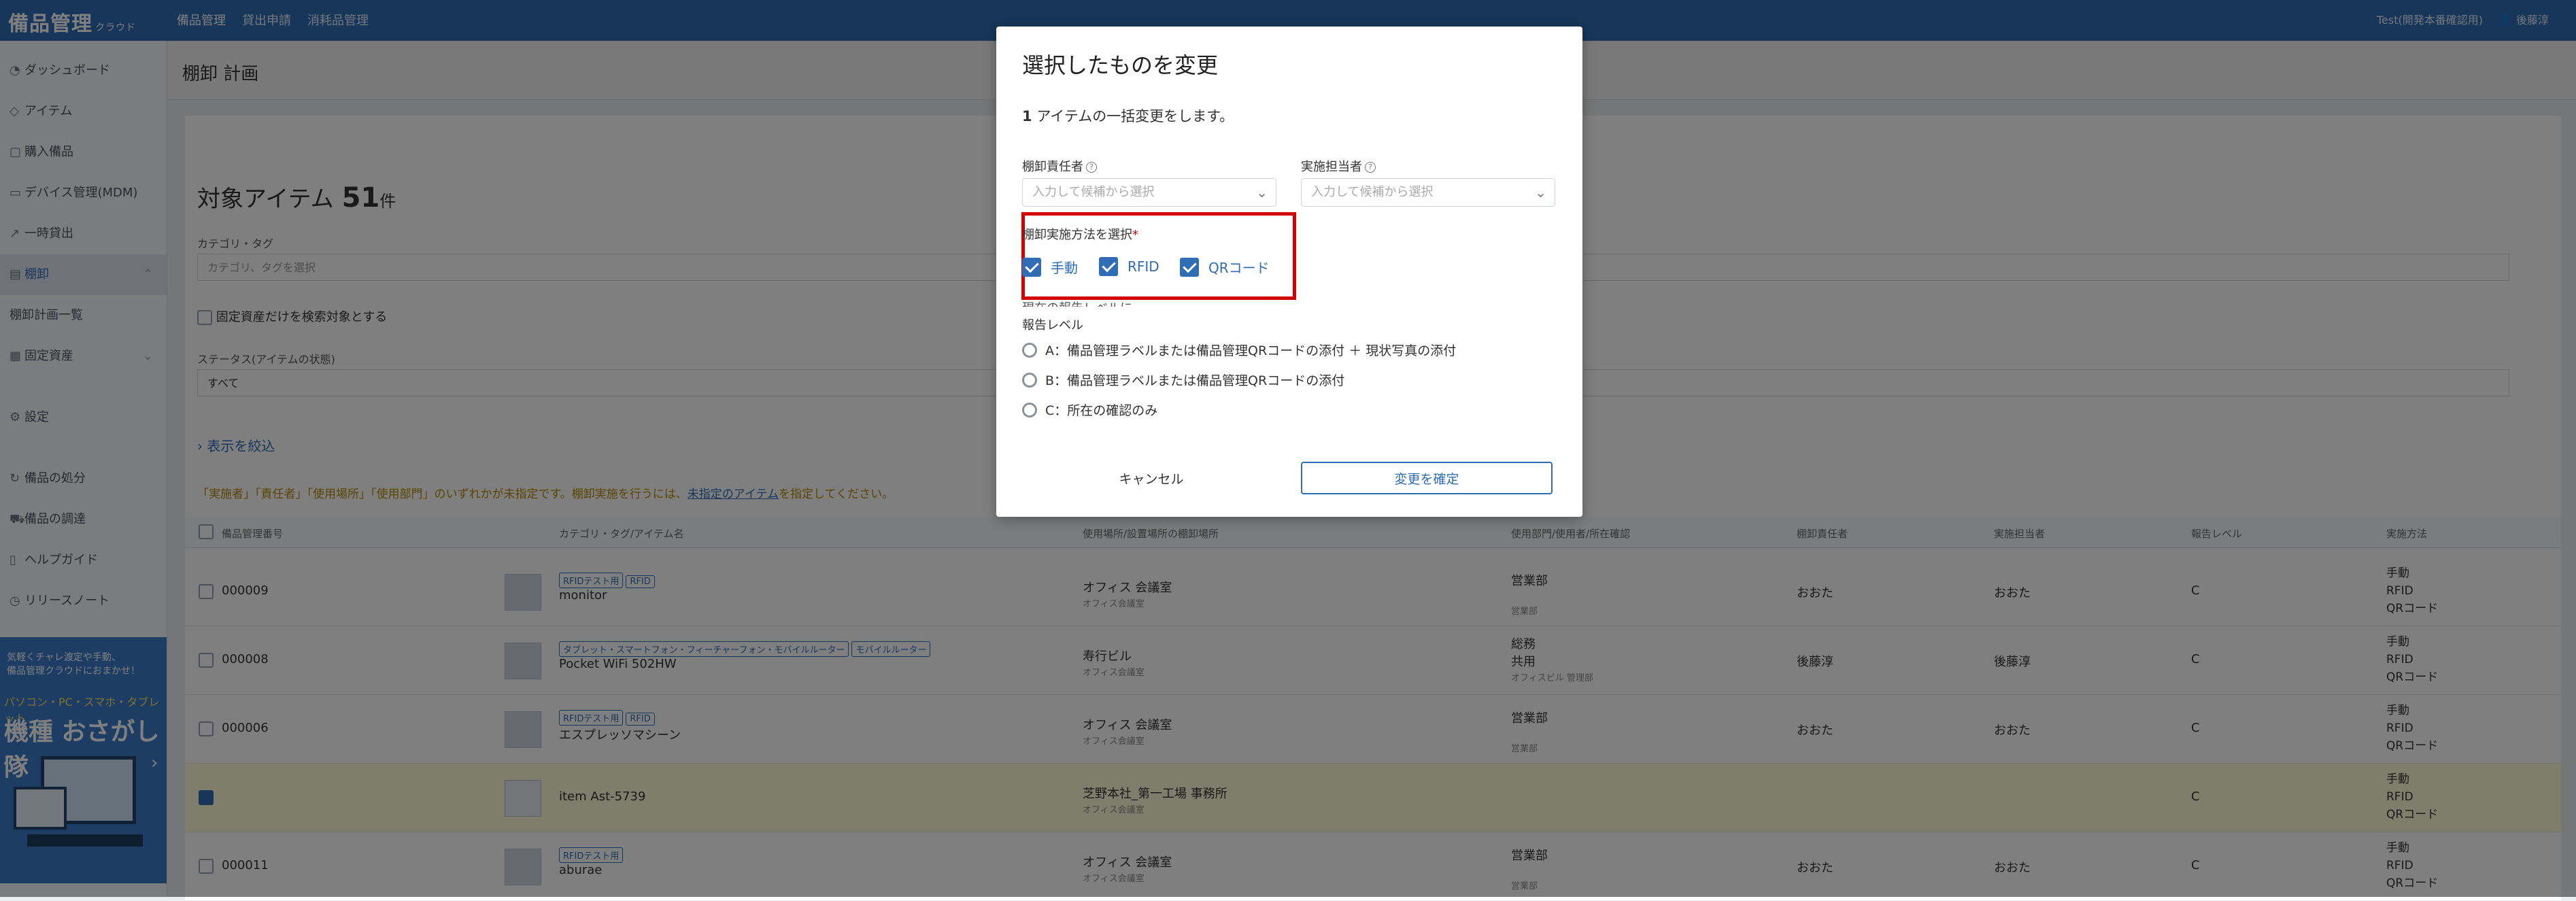 The height and width of the screenshot is (901, 2576). What do you see at coordinates (1225, 267) in the screenshot?
I see `method-checkbox-qrcode: QRコード` at bounding box center [1225, 267].